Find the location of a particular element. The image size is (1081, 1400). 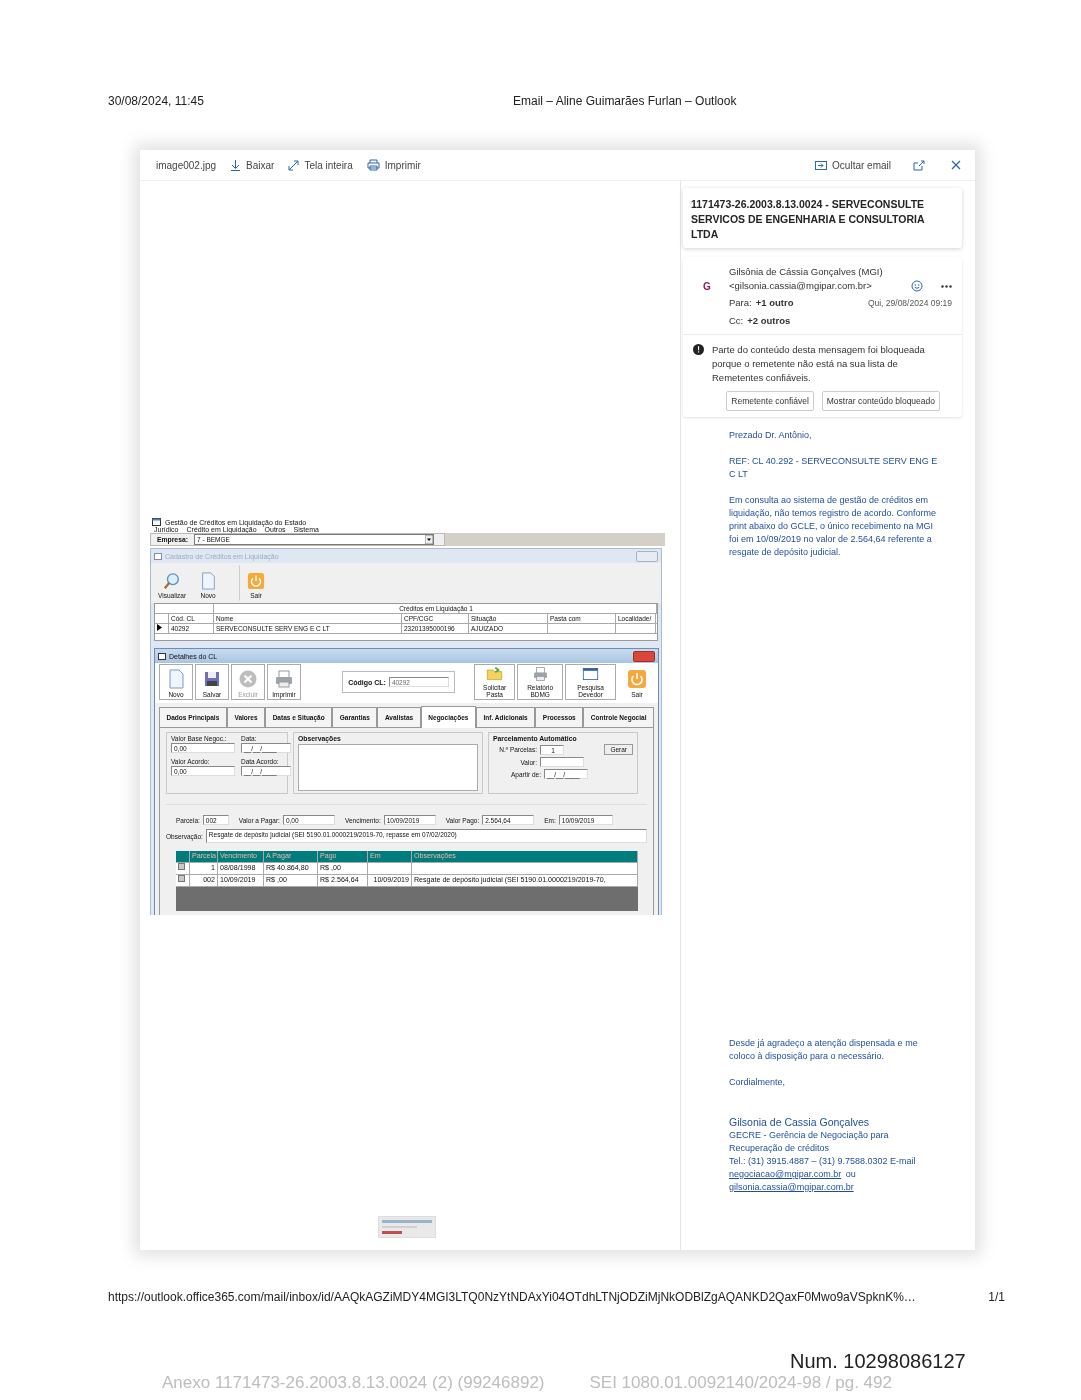

signature-name: Gilsonia de Cassia Gonçalves is located at coordinates (800, 1122).